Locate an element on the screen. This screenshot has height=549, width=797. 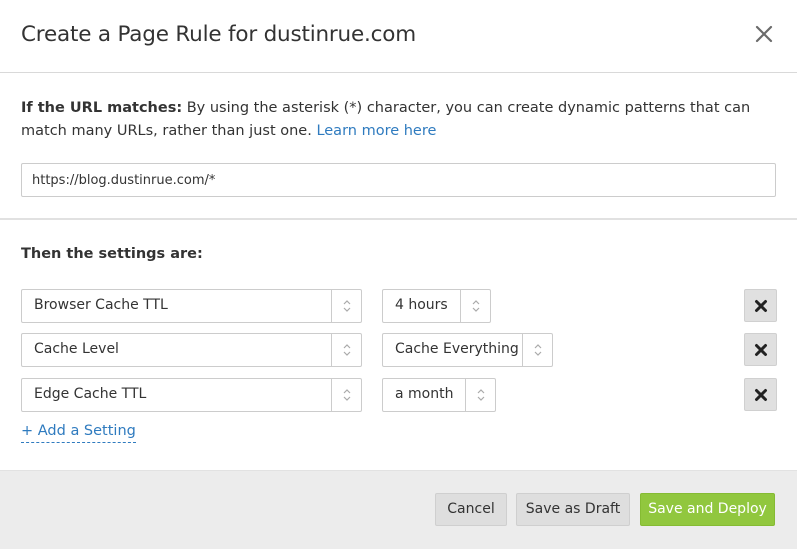
value-select: Cache Everything is located at coordinates (467, 350).